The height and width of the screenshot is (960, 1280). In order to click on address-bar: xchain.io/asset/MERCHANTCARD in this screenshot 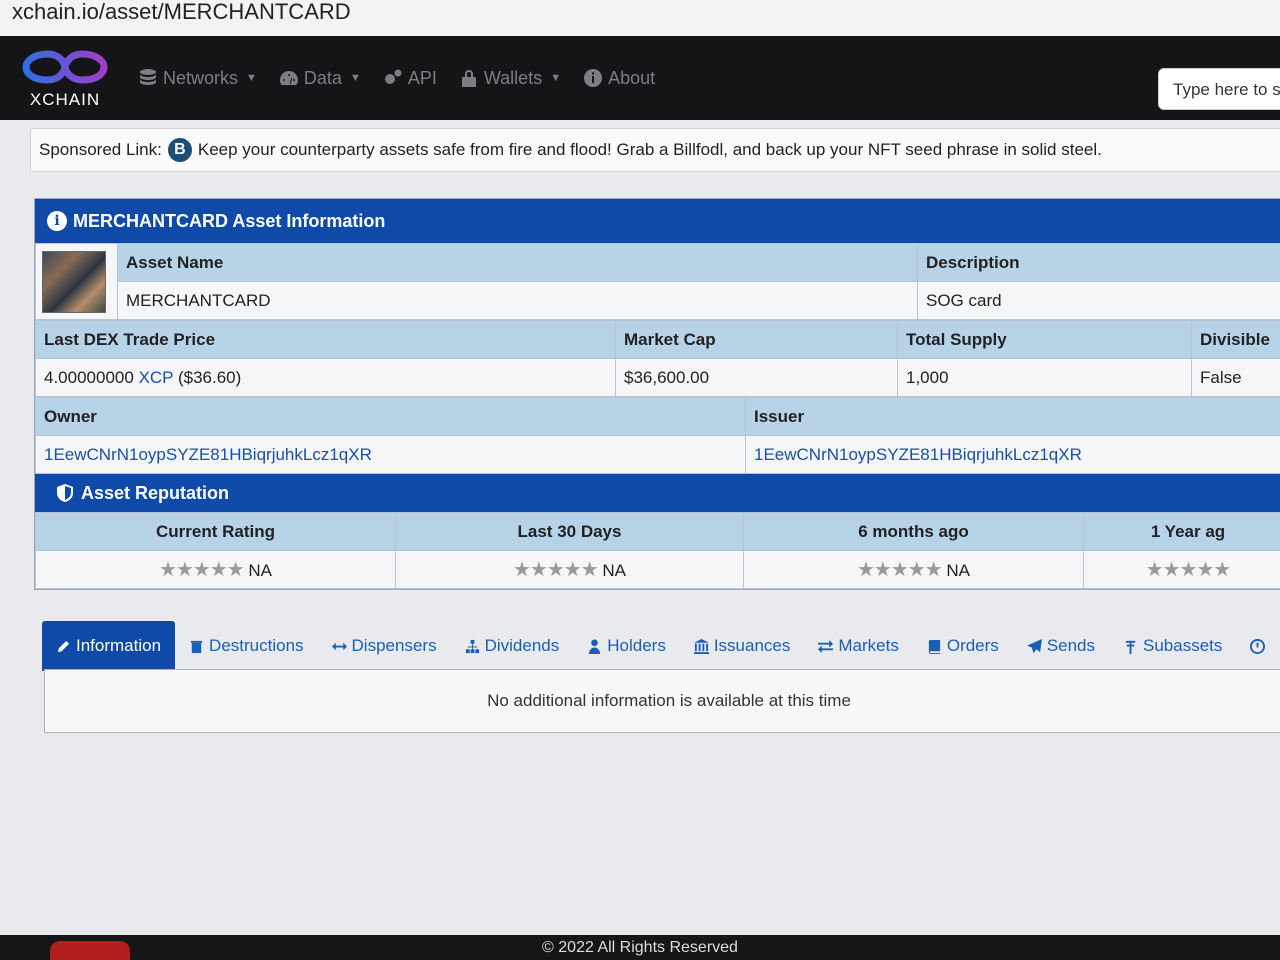, I will do `click(640, 18)`.